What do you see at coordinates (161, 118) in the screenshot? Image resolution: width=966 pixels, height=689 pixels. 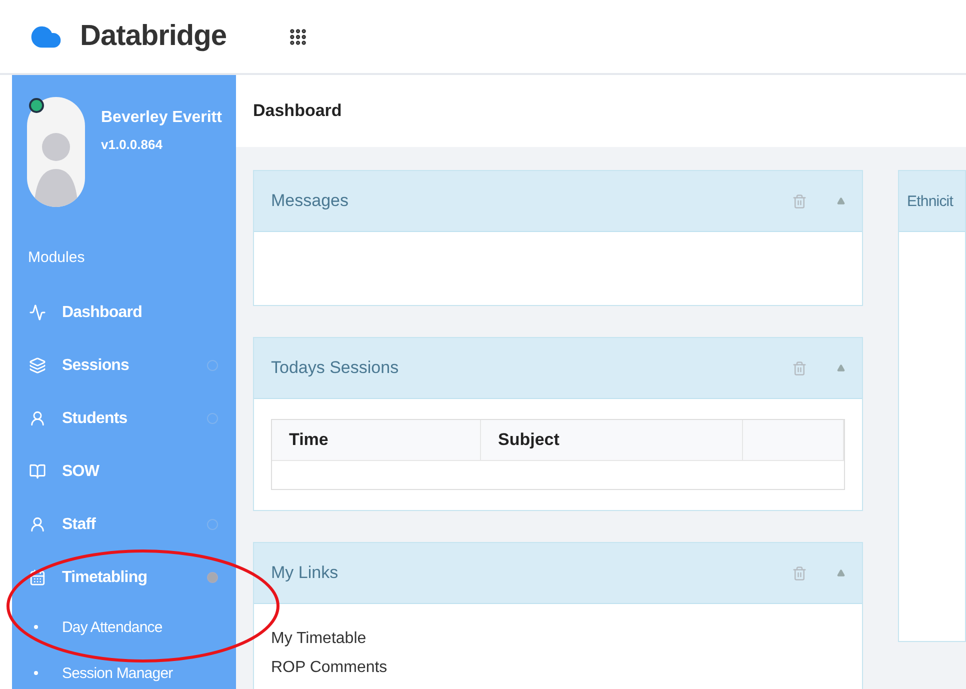 I see `user-name: Beverley Everitt` at bounding box center [161, 118].